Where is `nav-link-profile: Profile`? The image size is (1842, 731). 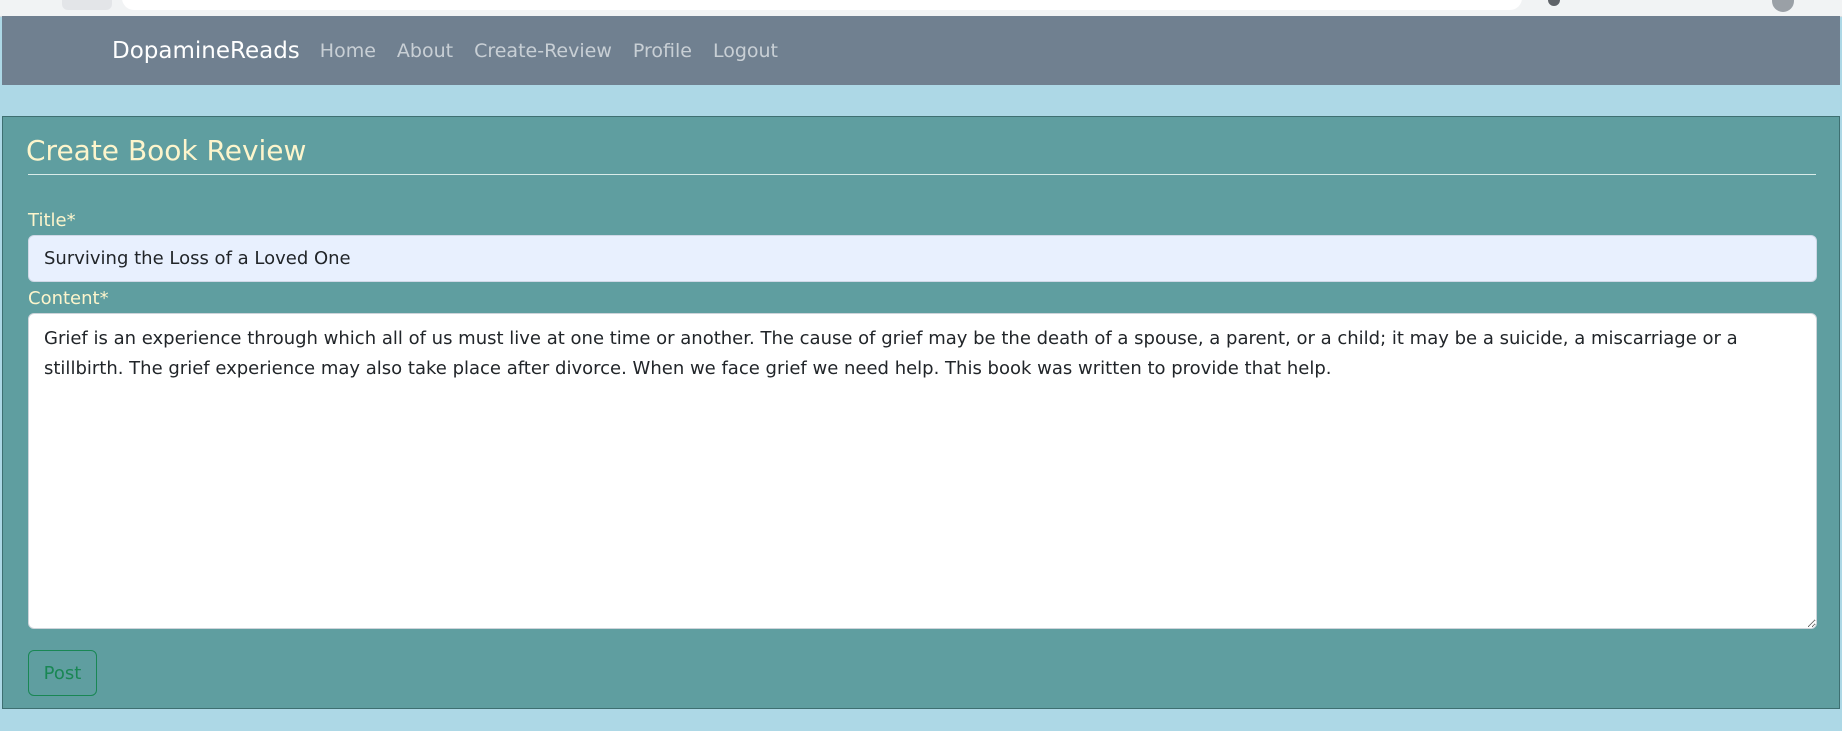
nav-link-profile: Profile is located at coordinates (662, 51).